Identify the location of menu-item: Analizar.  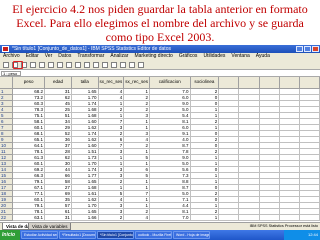
(119, 56).